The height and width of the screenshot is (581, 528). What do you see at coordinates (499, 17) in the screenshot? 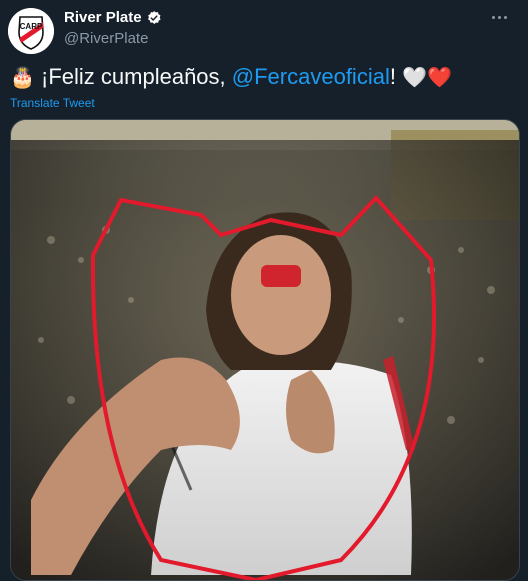
I see `more-options-icon` at bounding box center [499, 17].